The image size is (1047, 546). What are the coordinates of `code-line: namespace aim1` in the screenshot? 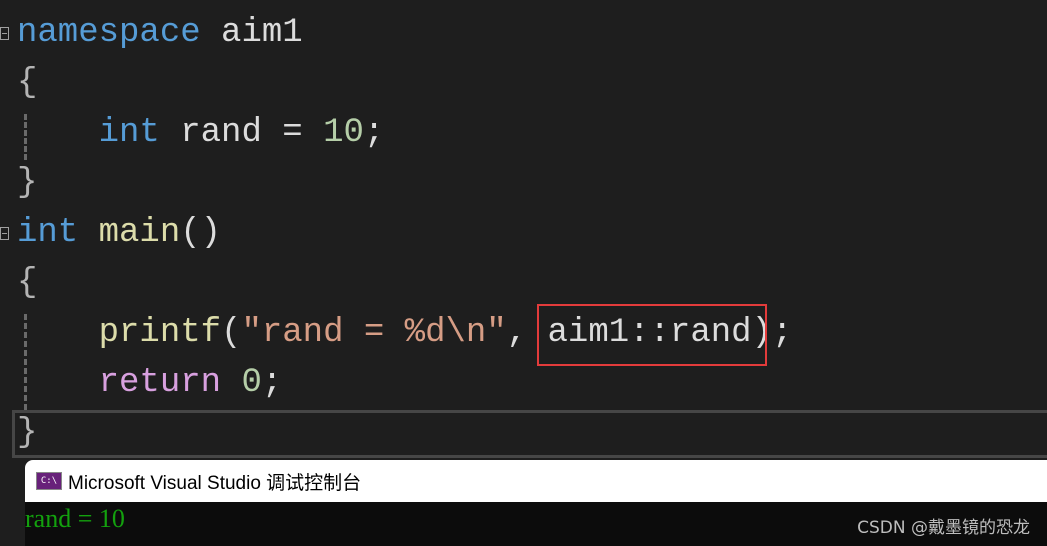 It's located at (160, 33).